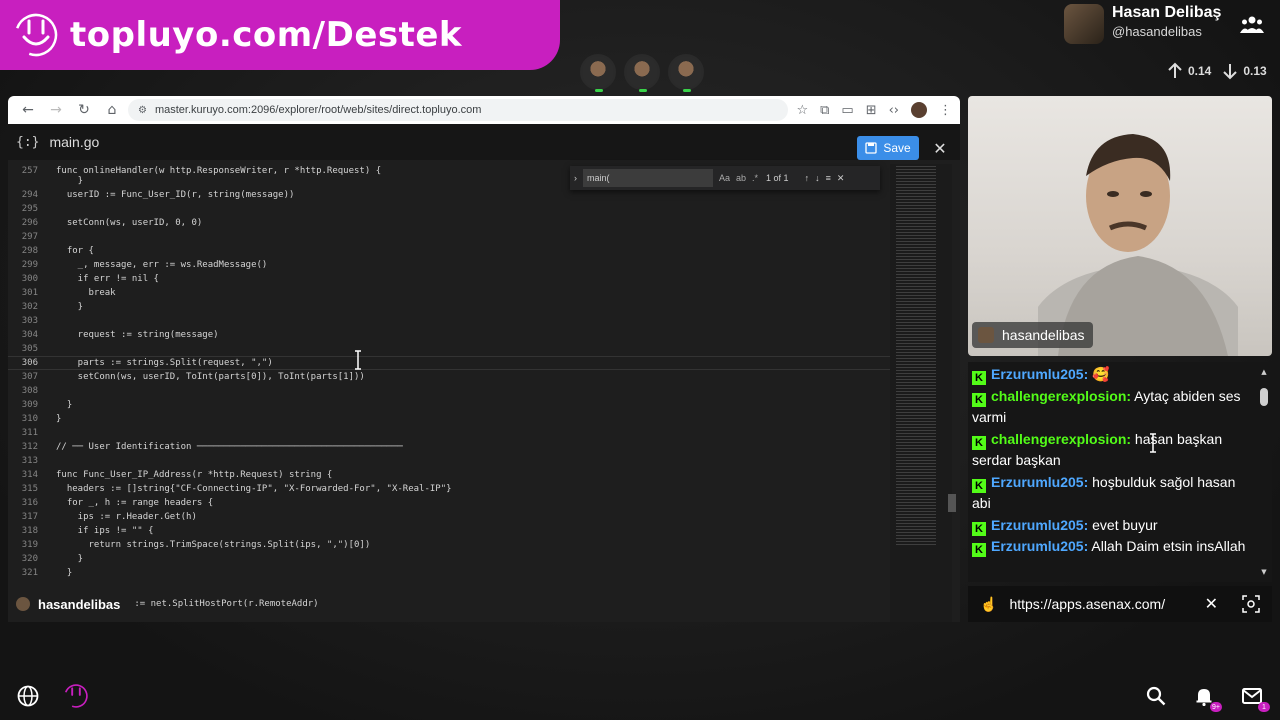  What do you see at coordinates (648, 178) in the screenshot?
I see `find-input: main(` at bounding box center [648, 178].